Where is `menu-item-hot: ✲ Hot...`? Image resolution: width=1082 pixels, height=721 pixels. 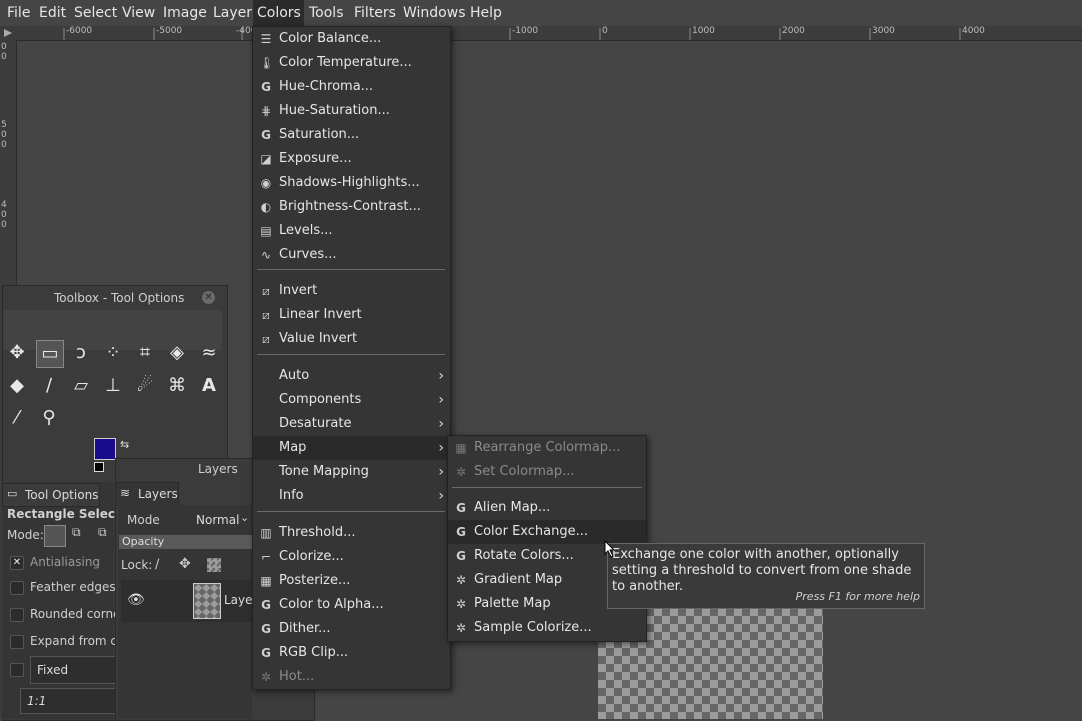
menu-item-hot: ✲ Hot... is located at coordinates (351, 677).